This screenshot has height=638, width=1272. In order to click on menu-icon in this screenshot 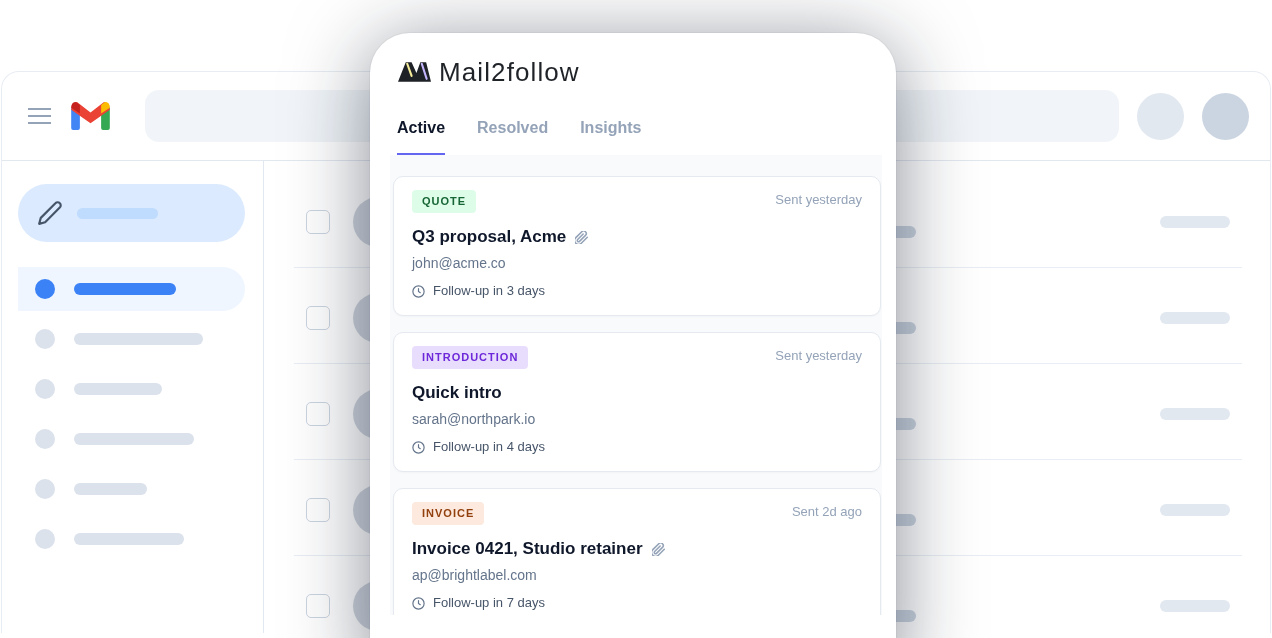, I will do `click(39, 116)`.